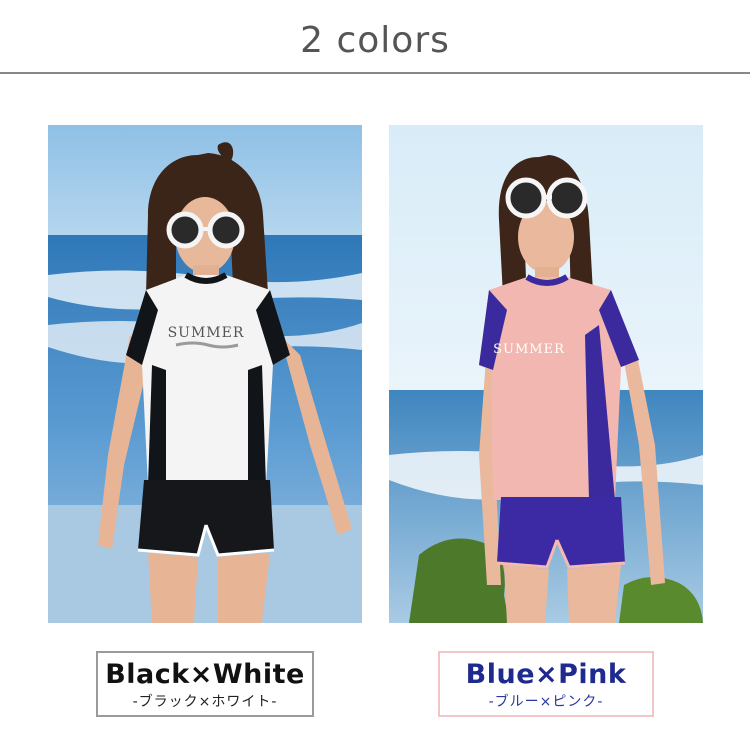  Describe the element at coordinates (205, 702) in the screenshot. I see `color-name-japanese: -ブラック×ホワイト-` at that location.